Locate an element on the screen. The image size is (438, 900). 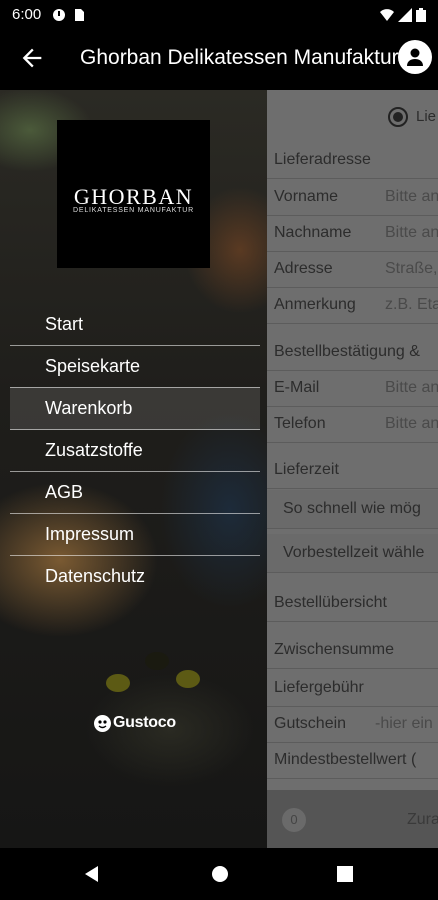
nav-back-icon is located at coordinates (92, 874).